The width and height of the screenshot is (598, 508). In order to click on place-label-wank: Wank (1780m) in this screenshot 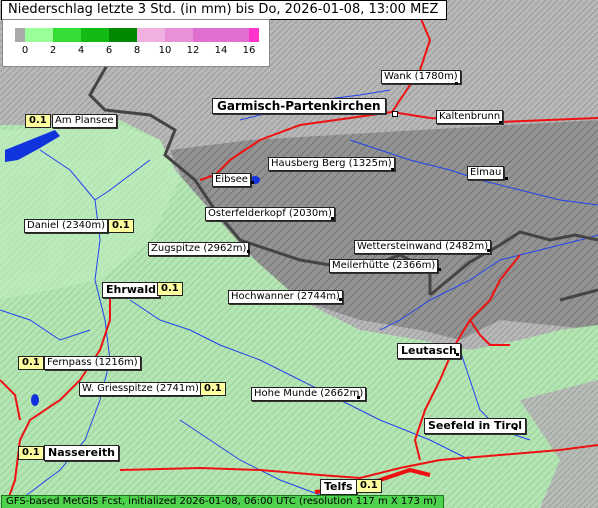, I will do `click(421, 77)`.